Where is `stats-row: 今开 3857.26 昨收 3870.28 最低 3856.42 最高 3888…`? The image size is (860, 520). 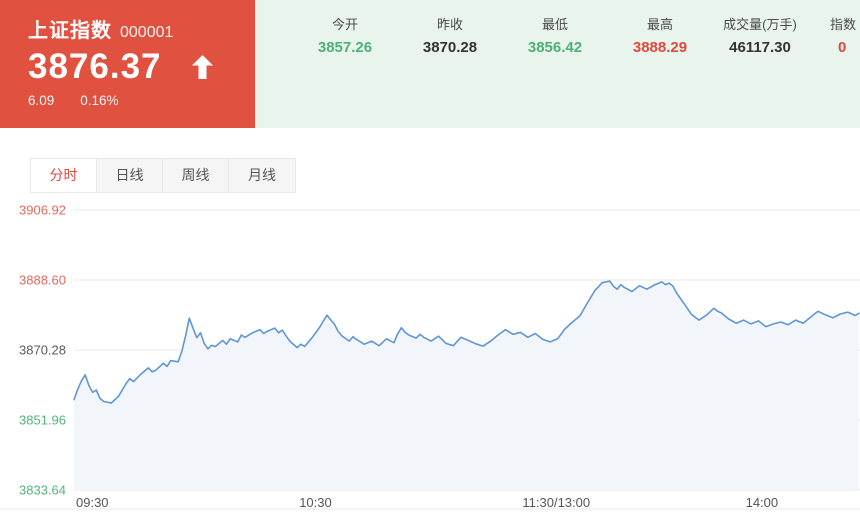 stats-row: 今开 3857.26 昨收 3870.28 最低 3856.42 最高 3888… is located at coordinates (430, 46).